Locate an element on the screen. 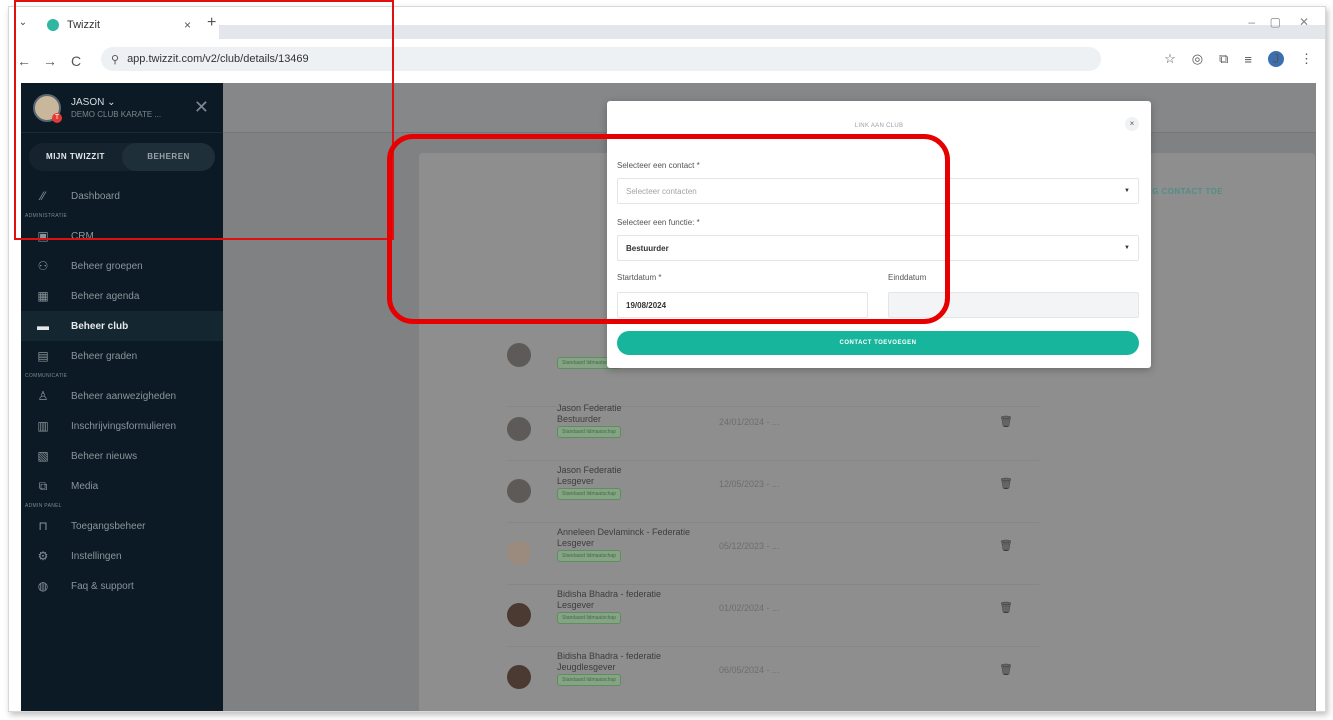 The image size is (1333, 720). end-date-input is located at coordinates (1013, 305).